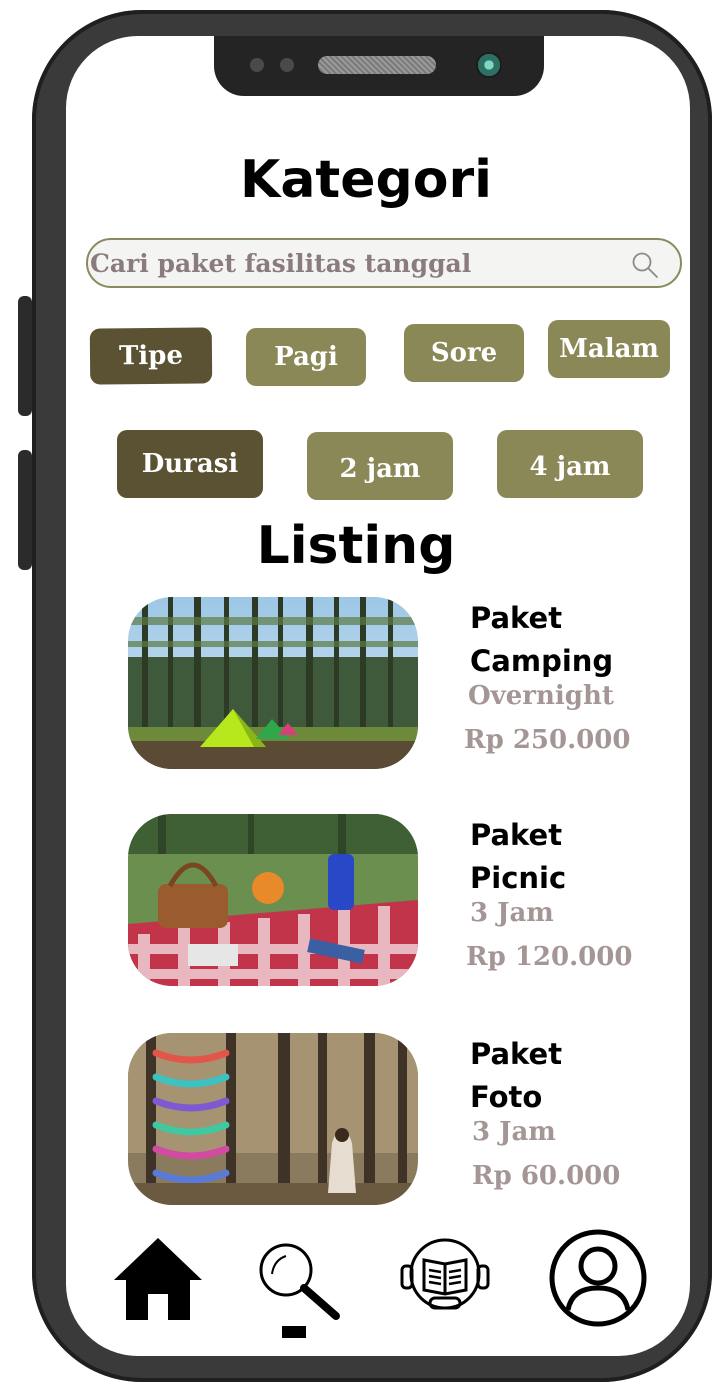 This screenshot has width=712, height=1388. I want to click on listing-price-foto: Rp 60.000, so click(546, 1176).